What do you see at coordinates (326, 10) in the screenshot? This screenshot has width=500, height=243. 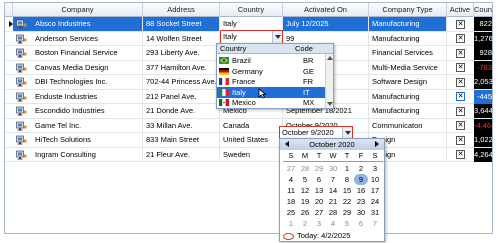 I see `column-header-activated-on: Activated On` at bounding box center [326, 10].